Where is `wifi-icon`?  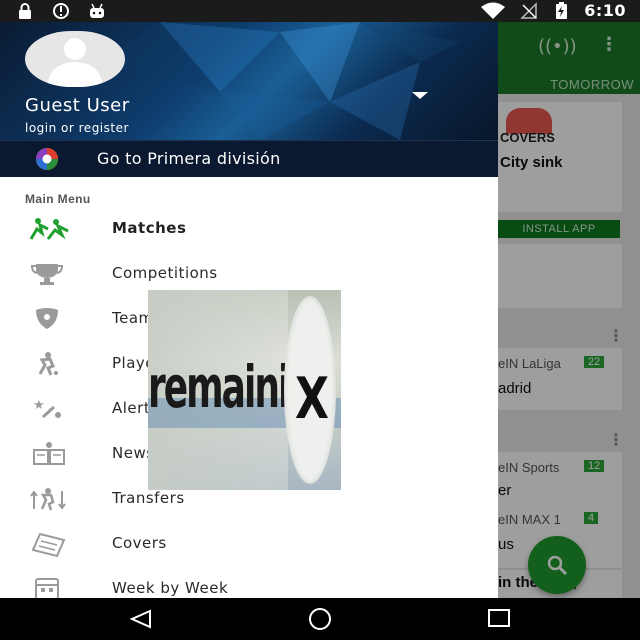 wifi-icon is located at coordinates (493, 10).